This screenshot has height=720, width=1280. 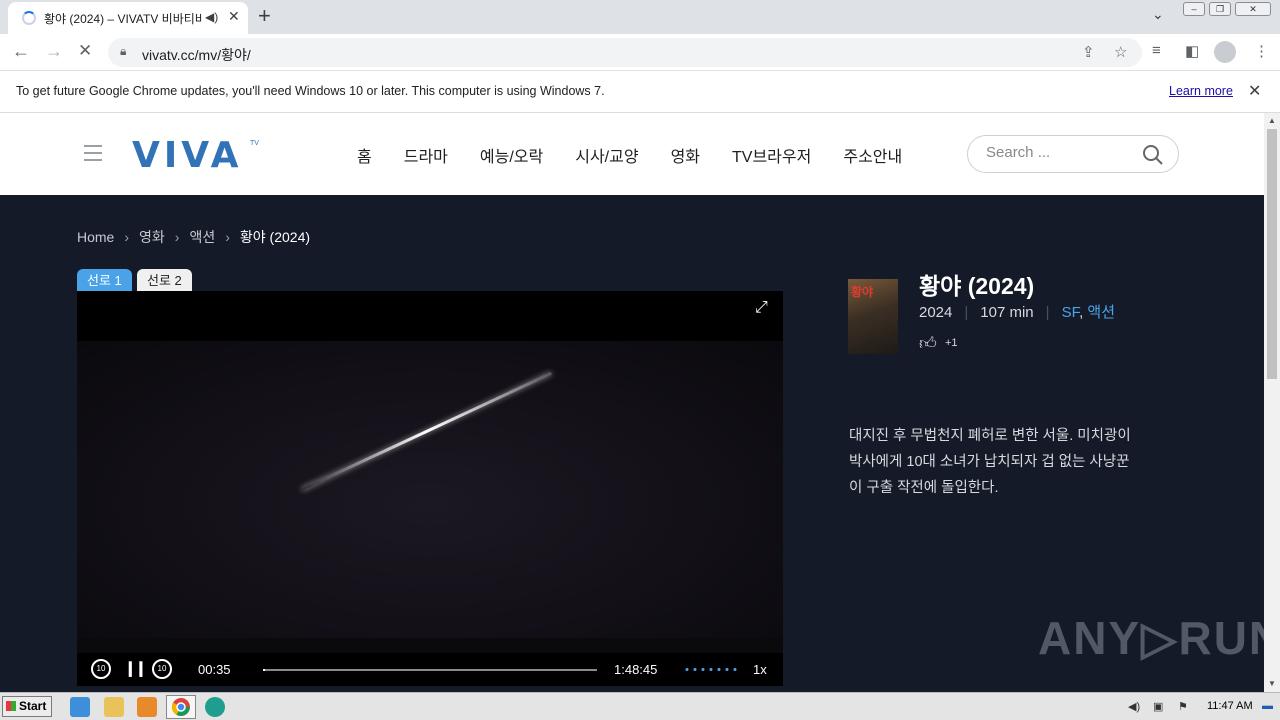 What do you see at coordinates (11, 706) in the screenshot?
I see `windows-flag-icon` at bounding box center [11, 706].